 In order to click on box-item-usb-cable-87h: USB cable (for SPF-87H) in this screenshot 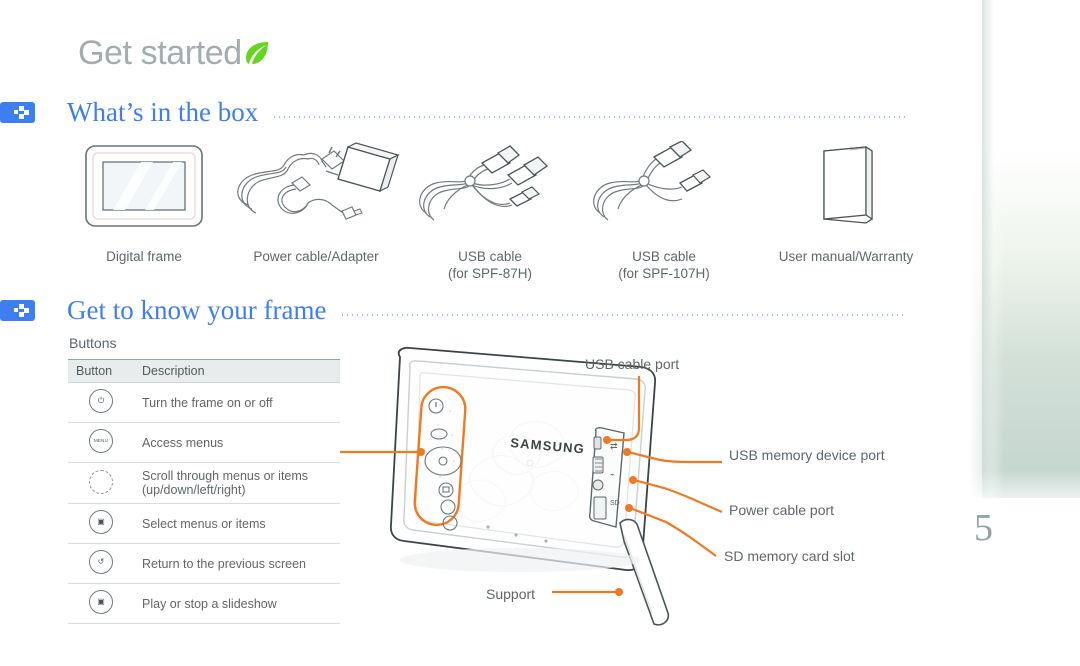, I will do `click(490, 210)`.